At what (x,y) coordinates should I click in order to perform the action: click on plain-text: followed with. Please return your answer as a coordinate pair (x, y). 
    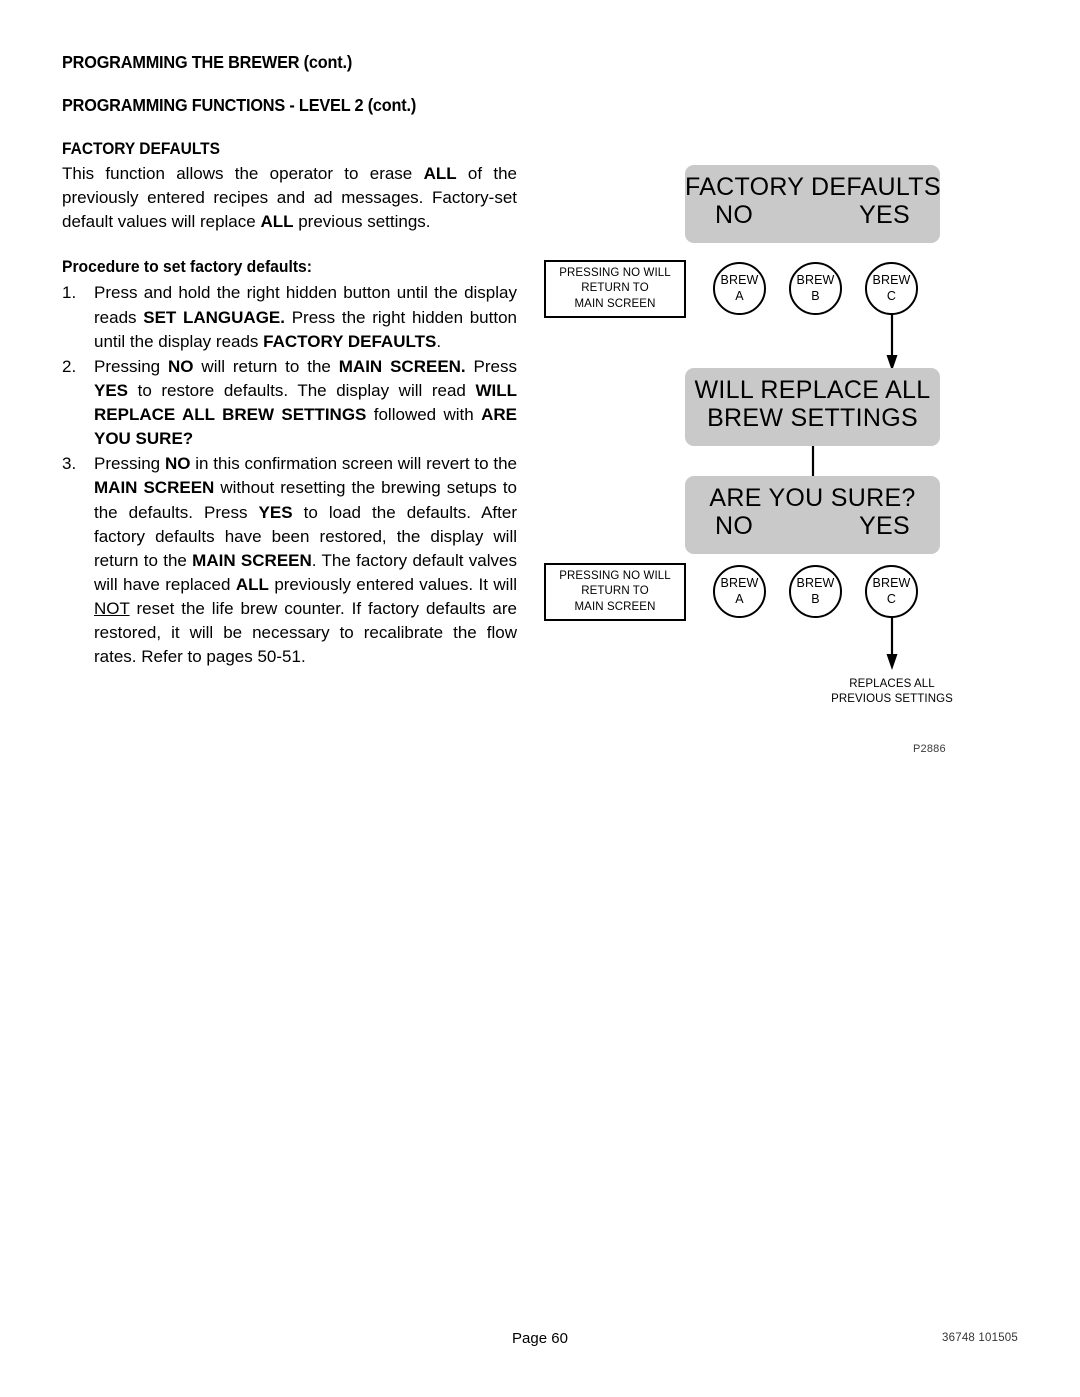
    Looking at the image, I should click on (424, 414).